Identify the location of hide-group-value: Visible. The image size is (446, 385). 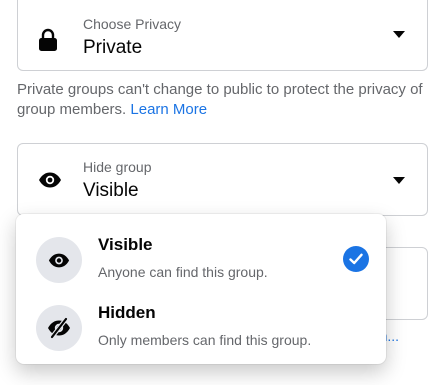
(111, 190).